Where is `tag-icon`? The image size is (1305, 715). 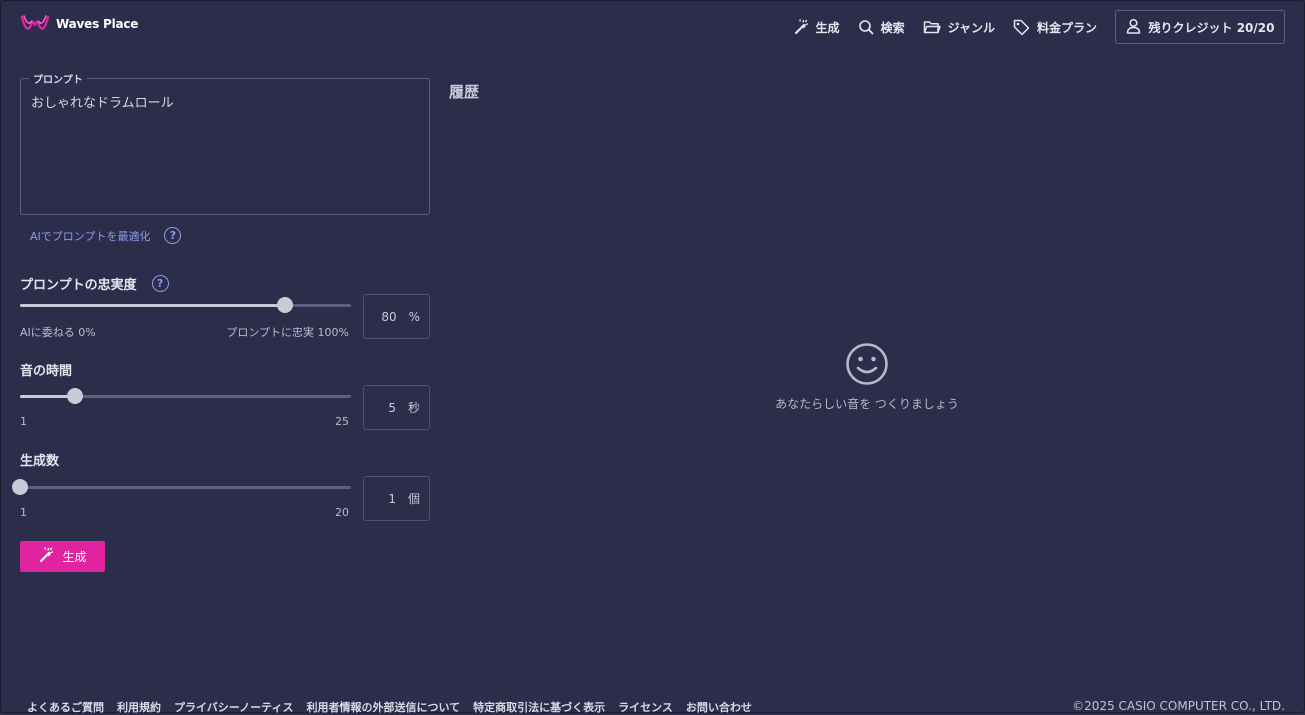 tag-icon is located at coordinates (1021, 27).